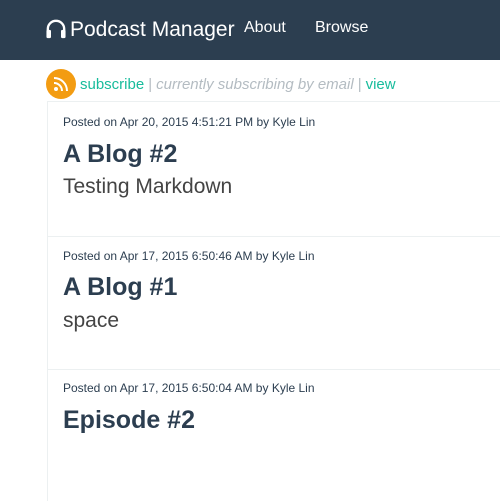 This screenshot has height=502, width=500. I want to click on top-navbar: Podcast Manager About Browse, so click(250, 30).